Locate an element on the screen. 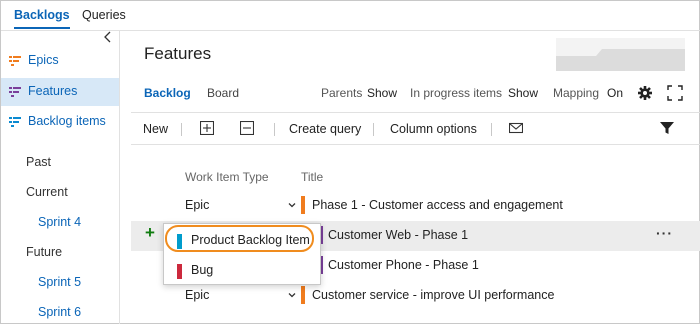 The image size is (700, 324). in-progress-option-value: Show is located at coordinates (523, 93).